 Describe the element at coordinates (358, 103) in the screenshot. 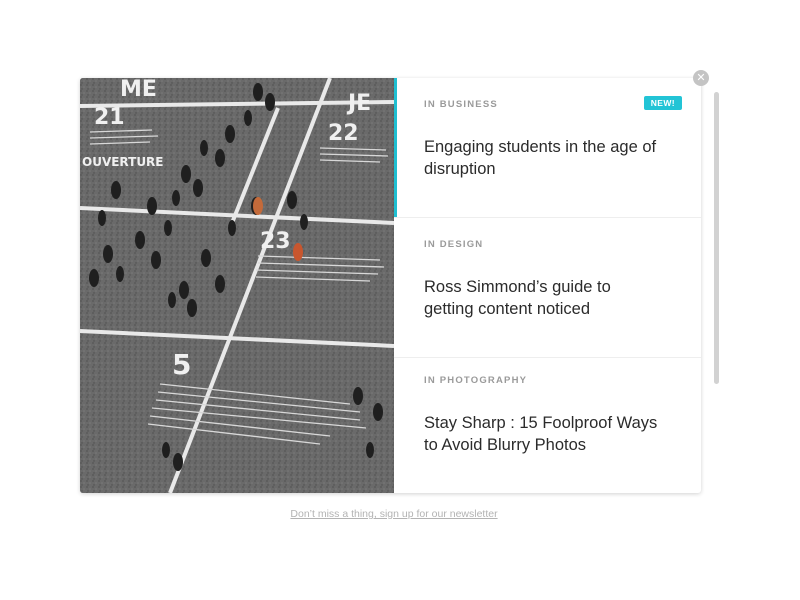

I see `photo-word-je: JE` at that location.